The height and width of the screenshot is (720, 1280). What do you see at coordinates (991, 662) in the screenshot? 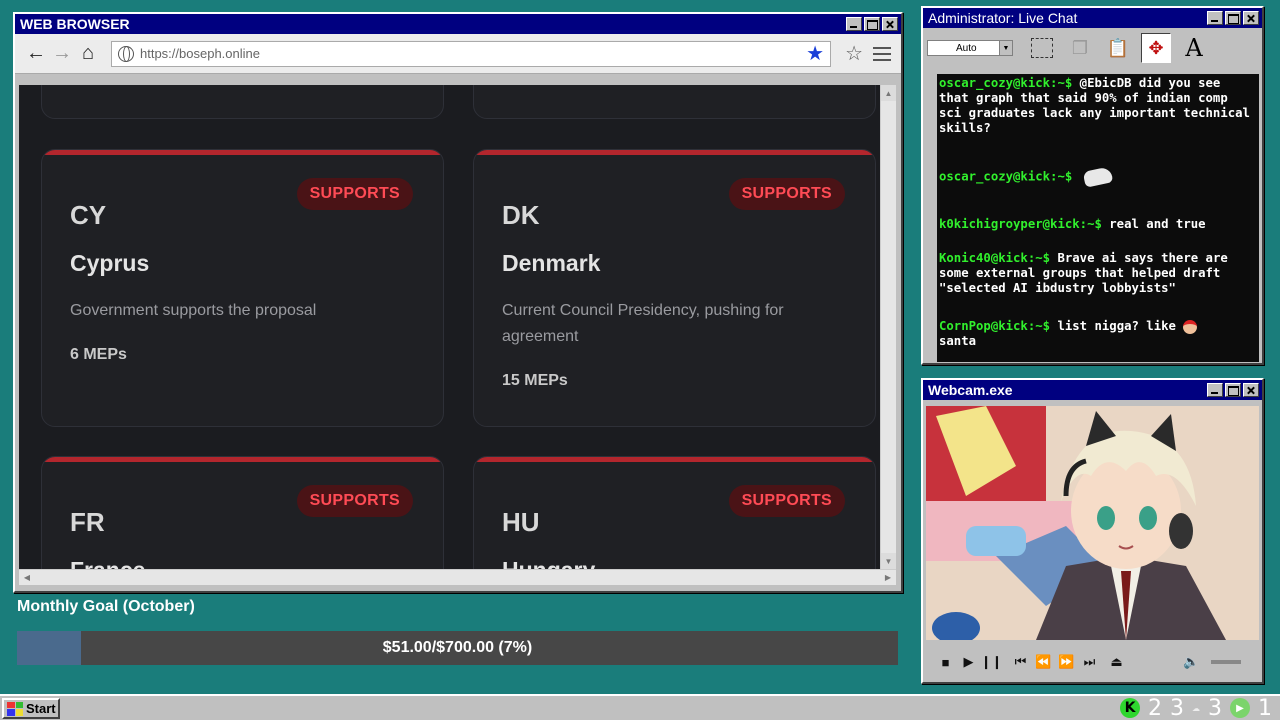
I see `pause-icon: ❙❙` at bounding box center [991, 662].